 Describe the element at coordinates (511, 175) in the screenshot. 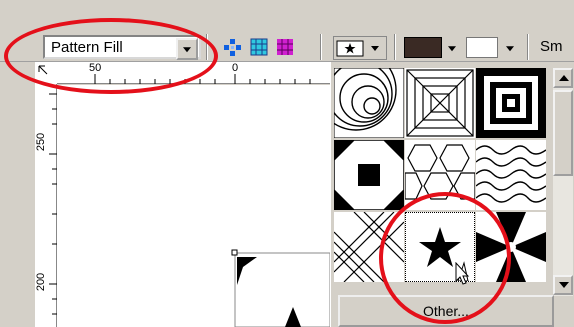

I see `pattern-wavy-lines` at that location.